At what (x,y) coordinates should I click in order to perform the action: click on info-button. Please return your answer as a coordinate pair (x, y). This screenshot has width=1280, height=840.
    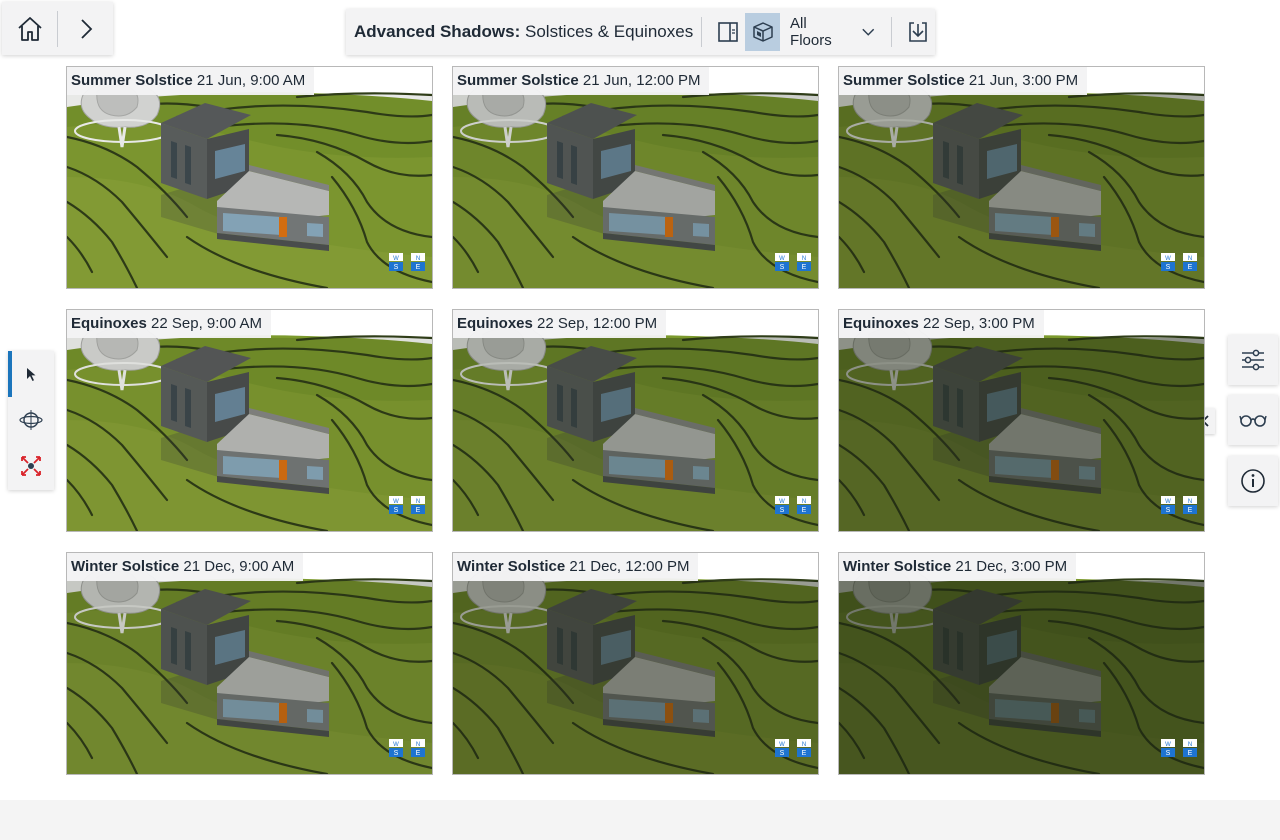
    Looking at the image, I should click on (1253, 481).